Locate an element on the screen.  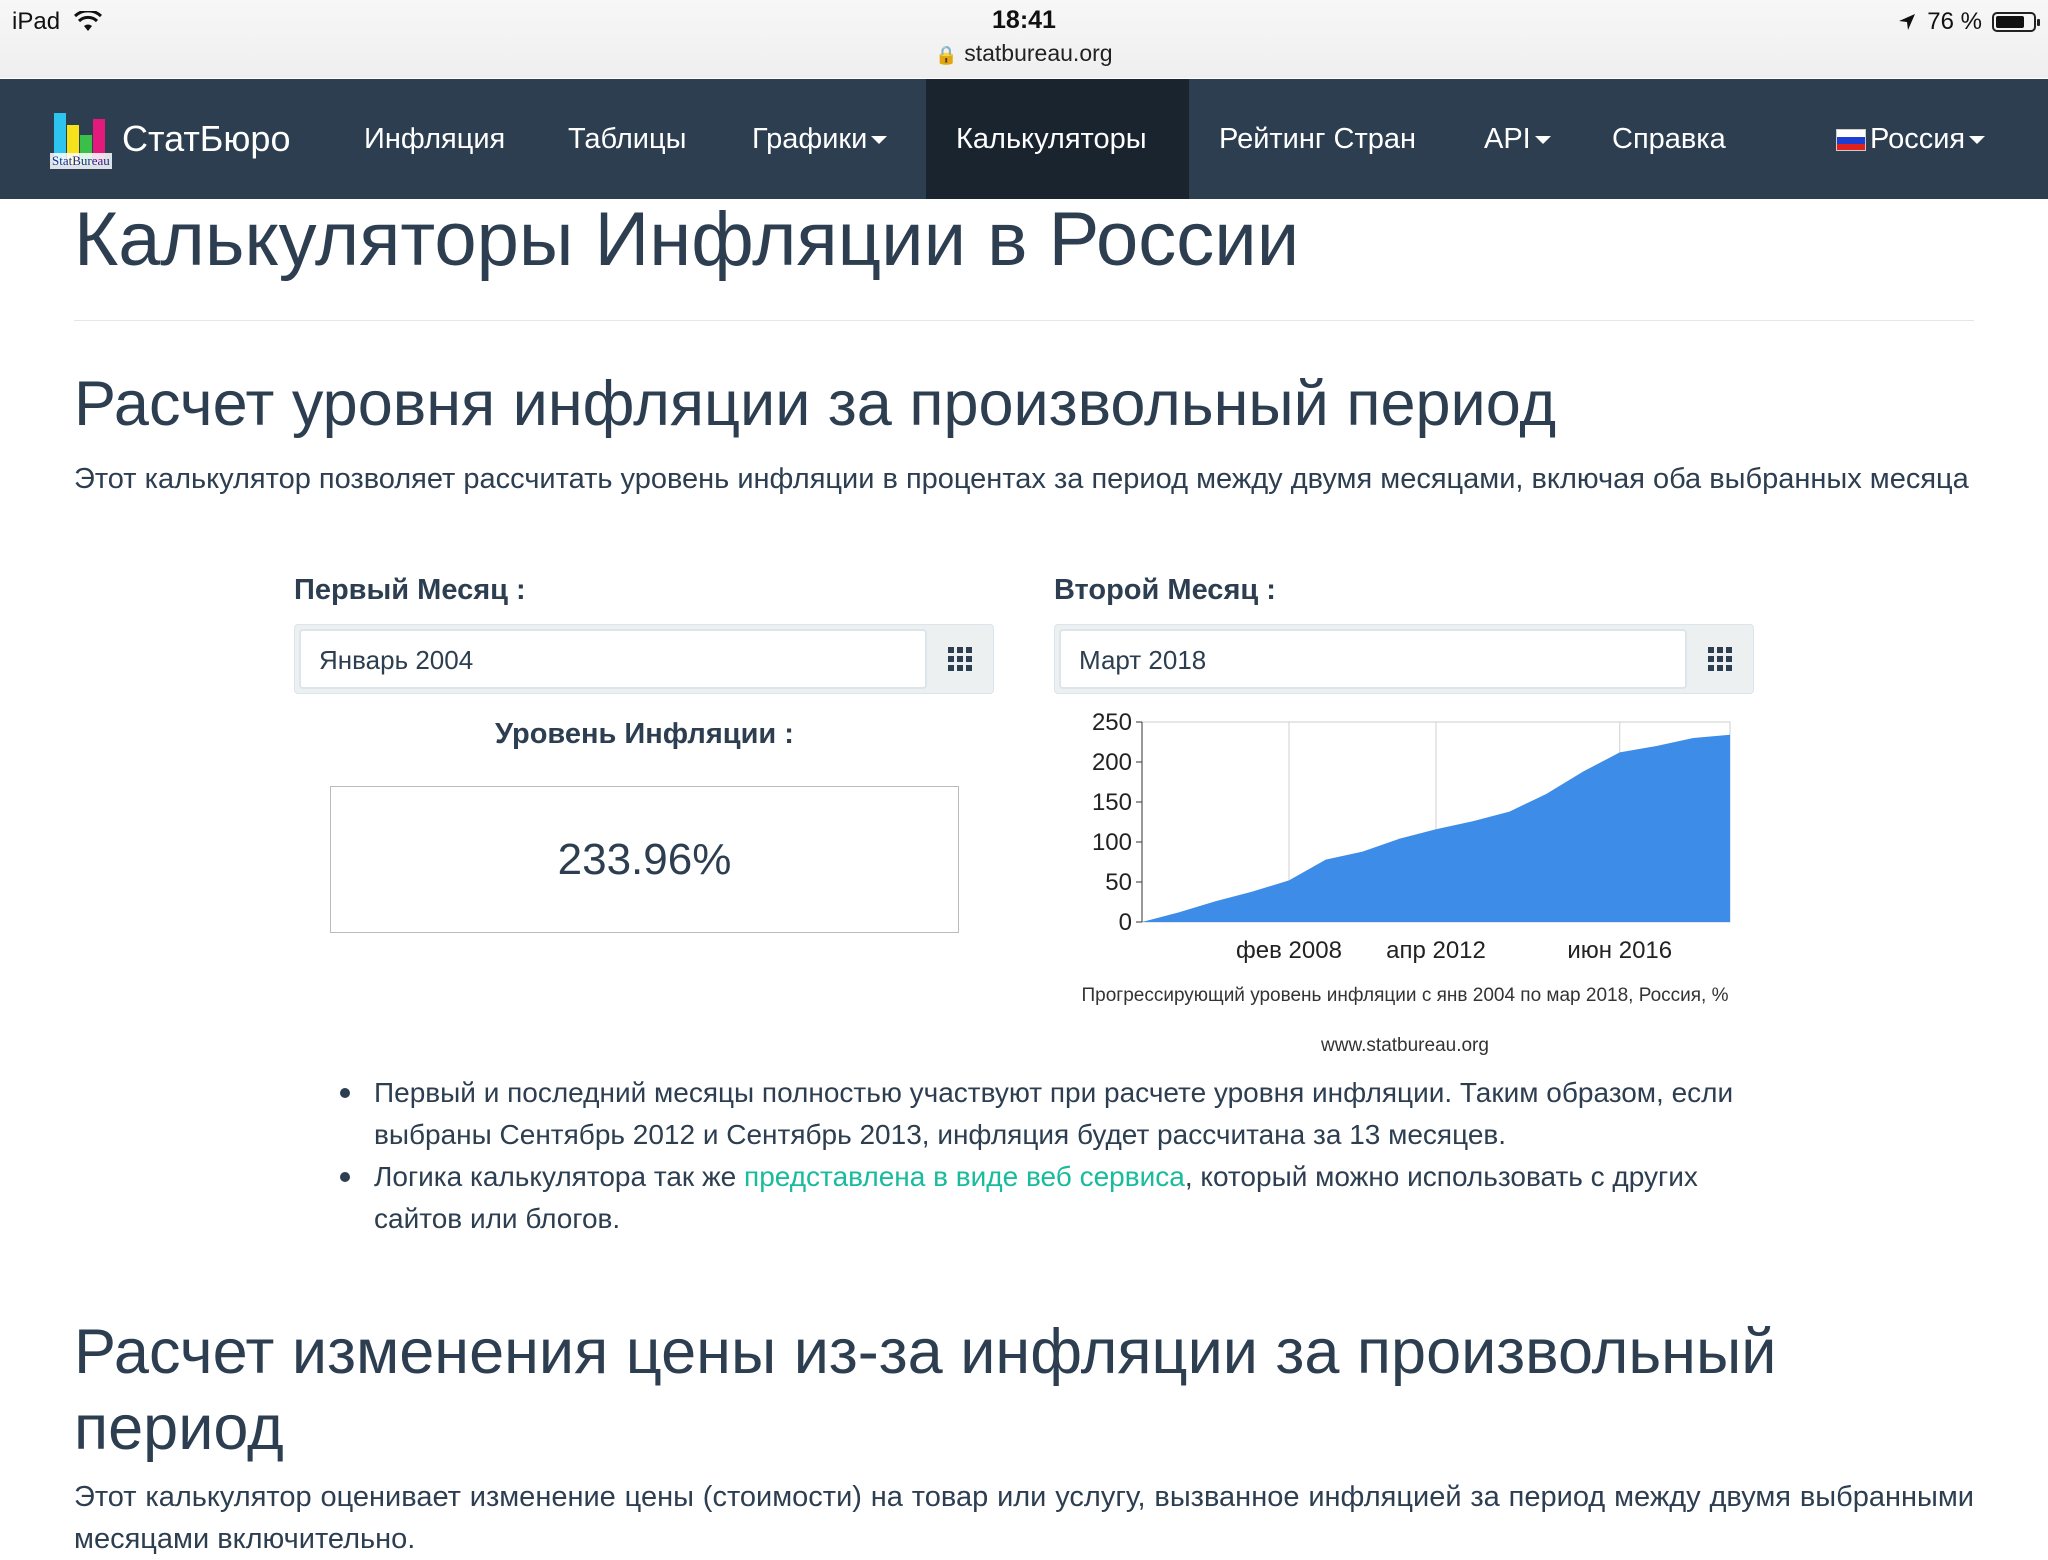
battery-percent: 76 % is located at coordinates (1954, 21).